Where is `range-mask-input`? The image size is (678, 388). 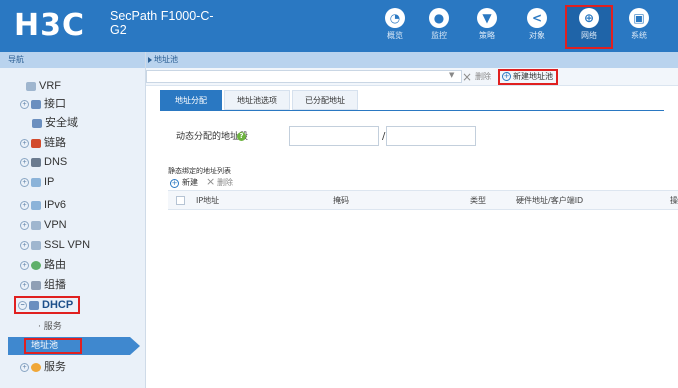 range-mask-input is located at coordinates (431, 136).